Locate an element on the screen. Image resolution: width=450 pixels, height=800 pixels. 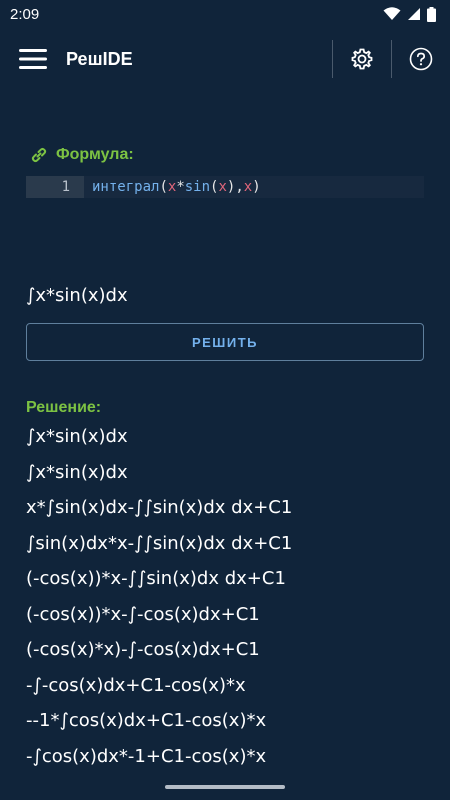
solution-step: (-cos(x))*x-∫∫sin(x)dx dx+C1 is located at coordinates (156, 578).